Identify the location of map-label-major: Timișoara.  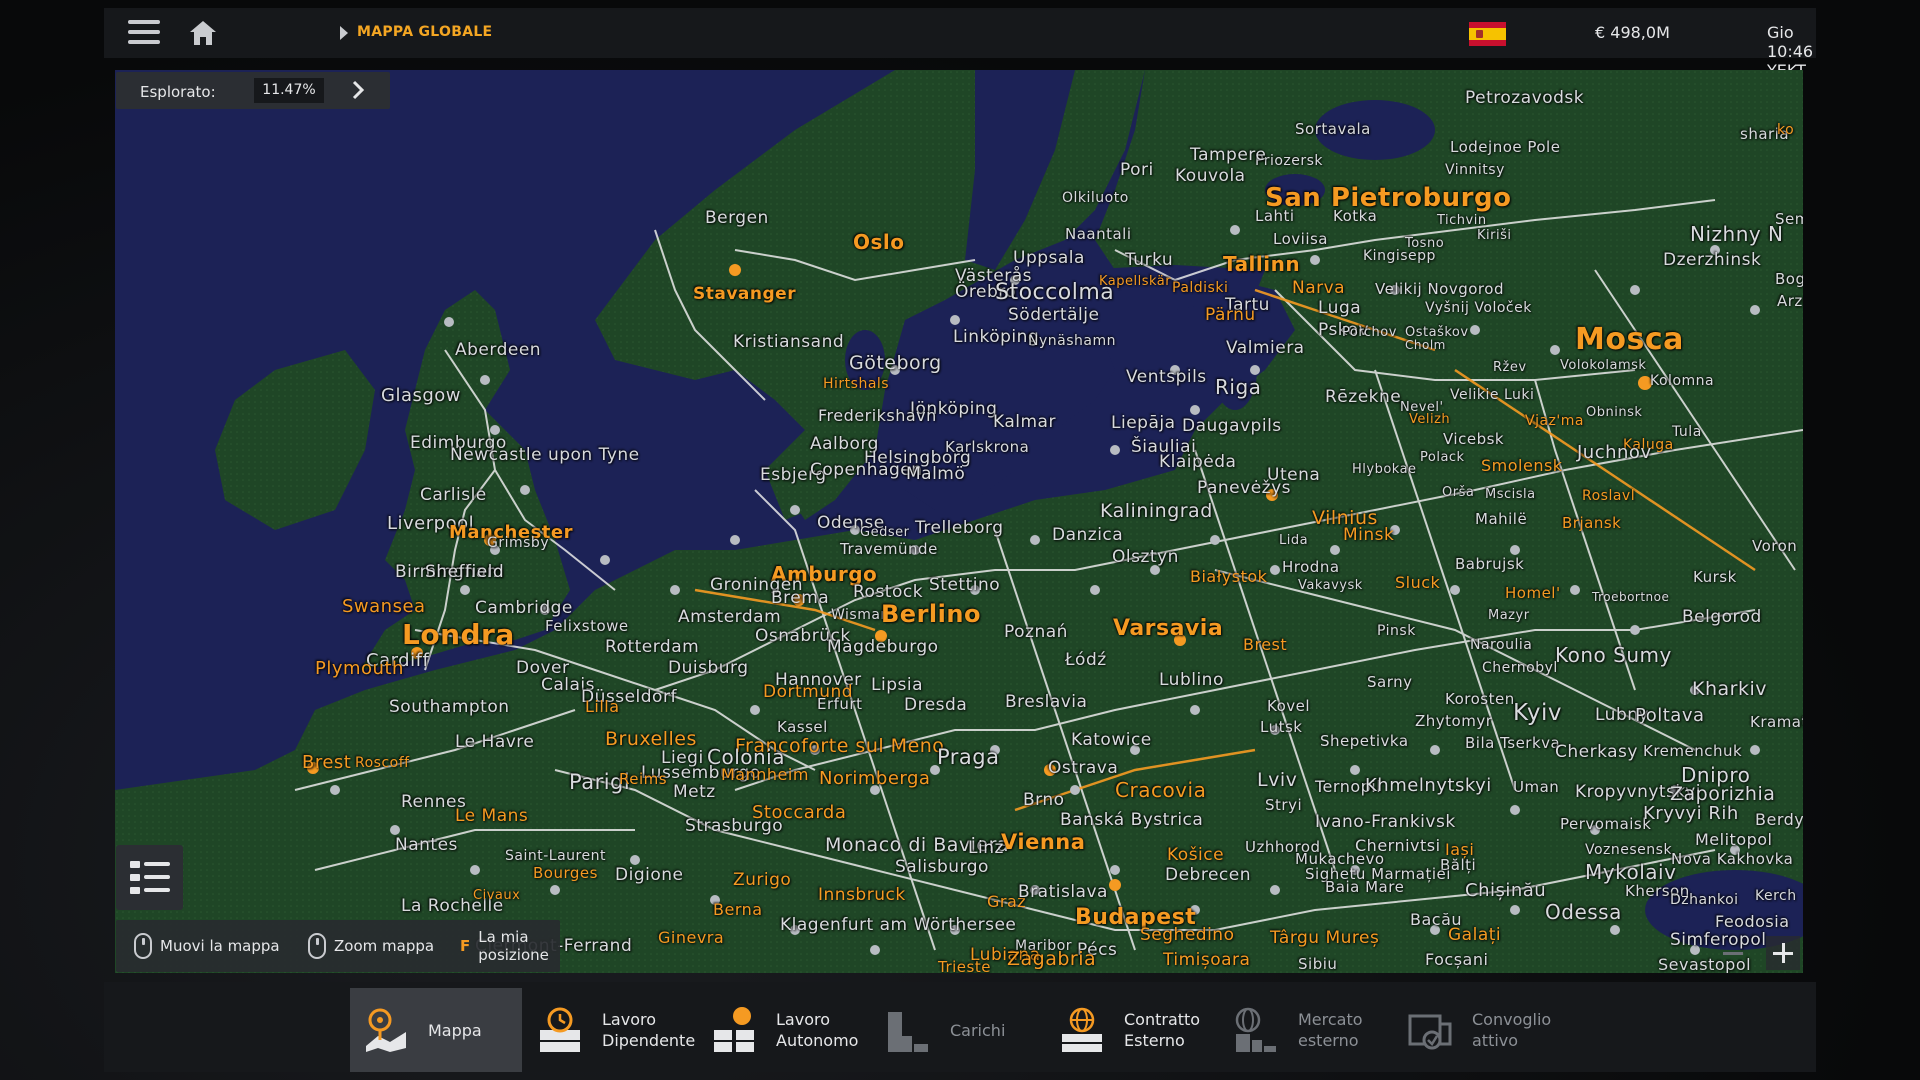
(1207, 960).